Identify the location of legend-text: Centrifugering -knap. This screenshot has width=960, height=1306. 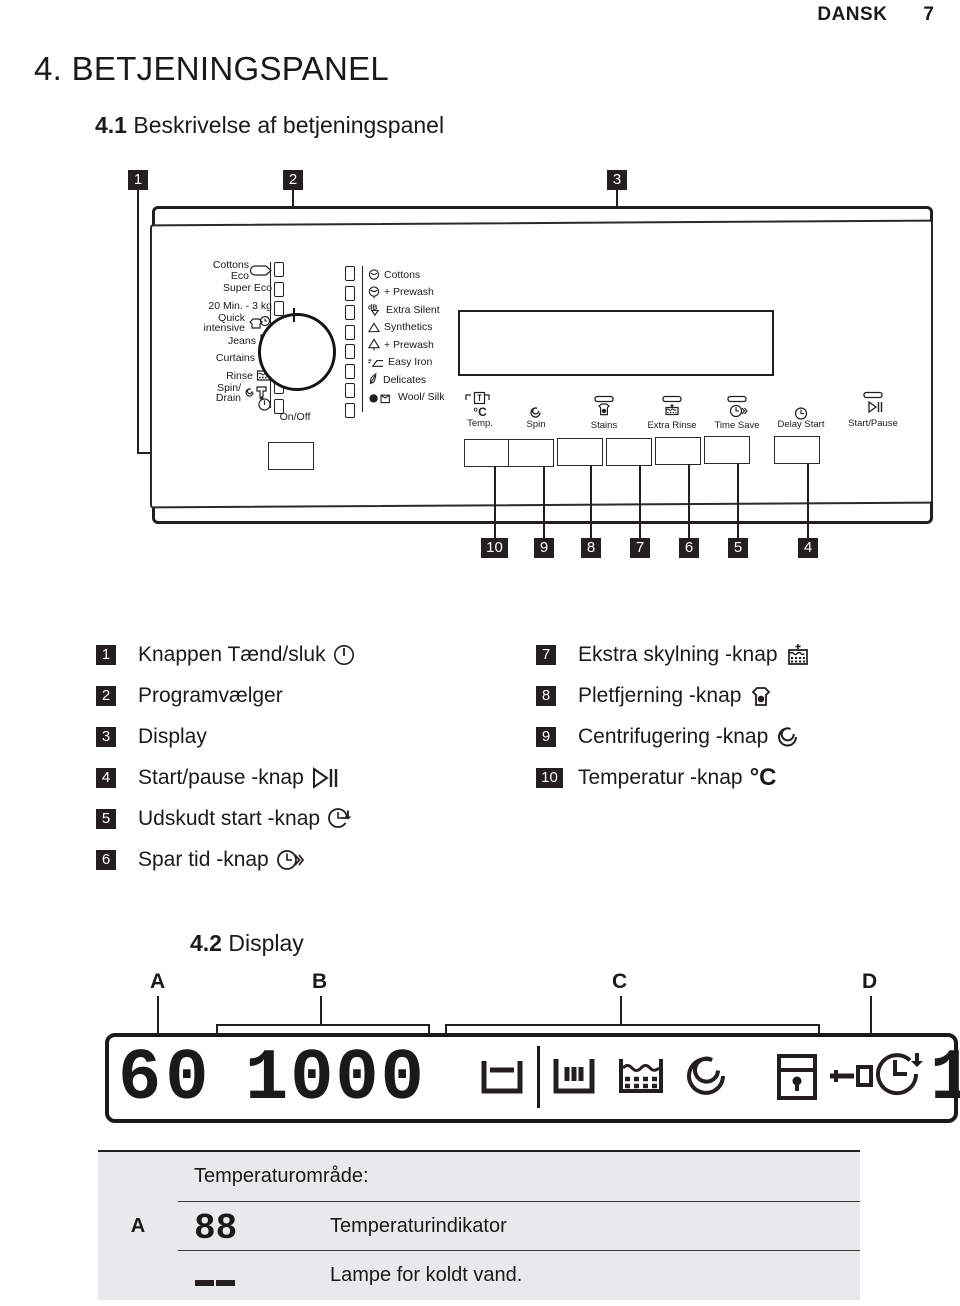
(673, 736).